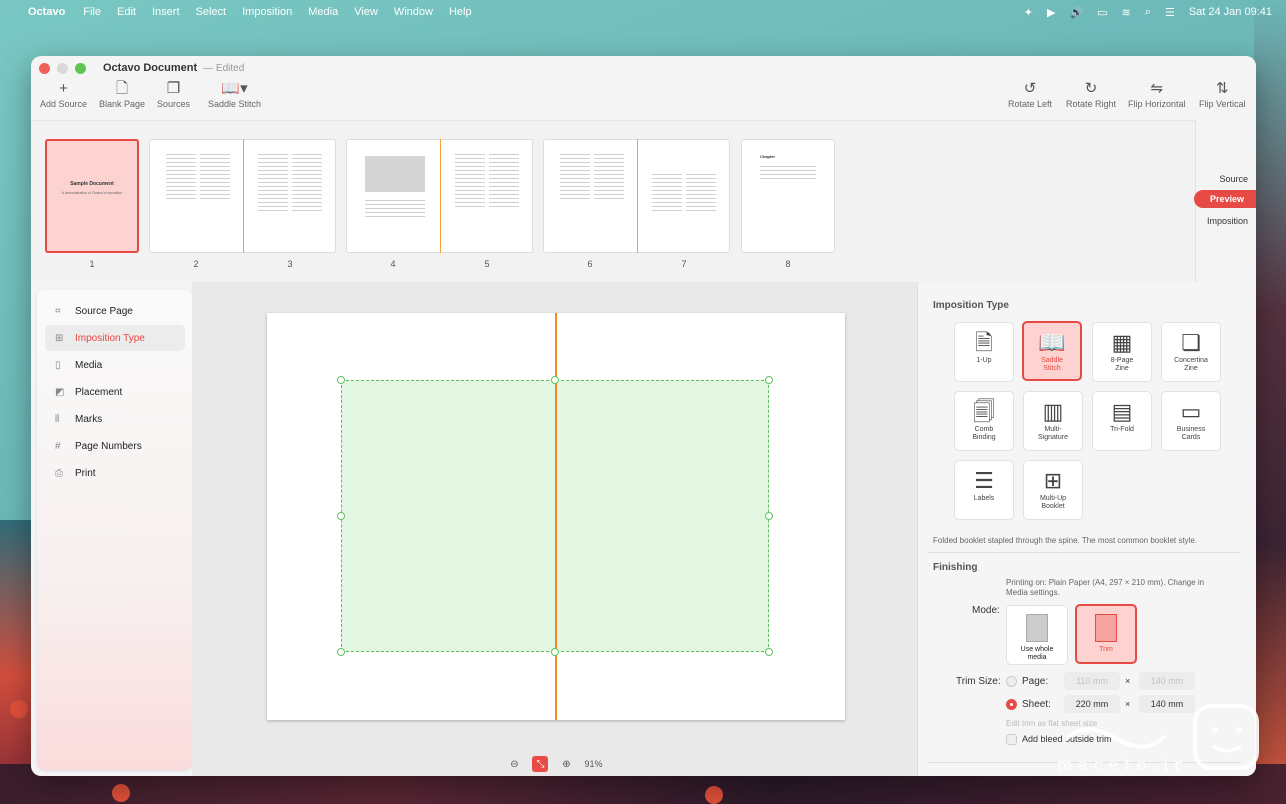  What do you see at coordinates (1167, 681) in the screenshot?
I see `page-height-field: 140 mm` at bounding box center [1167, 681].